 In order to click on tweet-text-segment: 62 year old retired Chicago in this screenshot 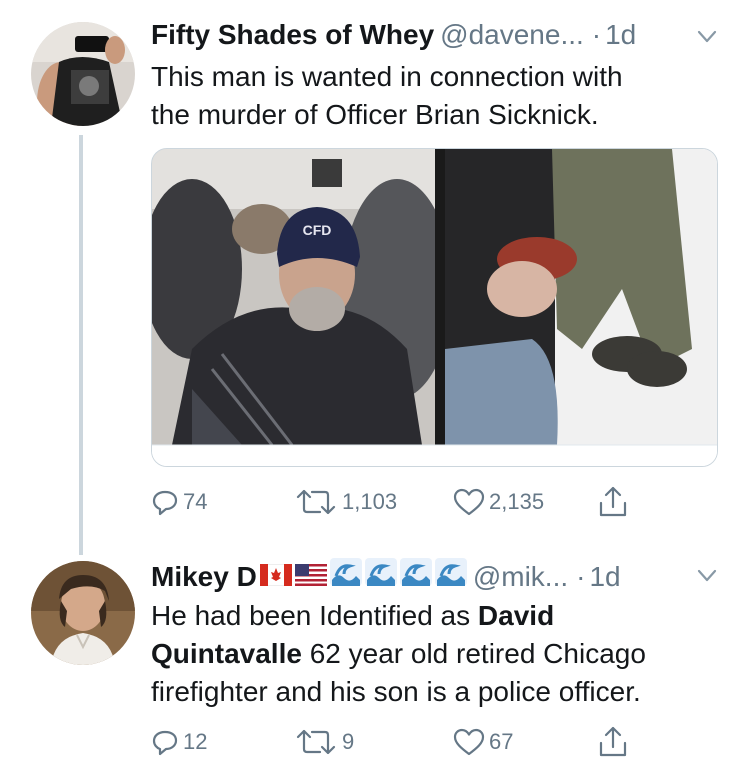, I will do `click(473, 653)`.